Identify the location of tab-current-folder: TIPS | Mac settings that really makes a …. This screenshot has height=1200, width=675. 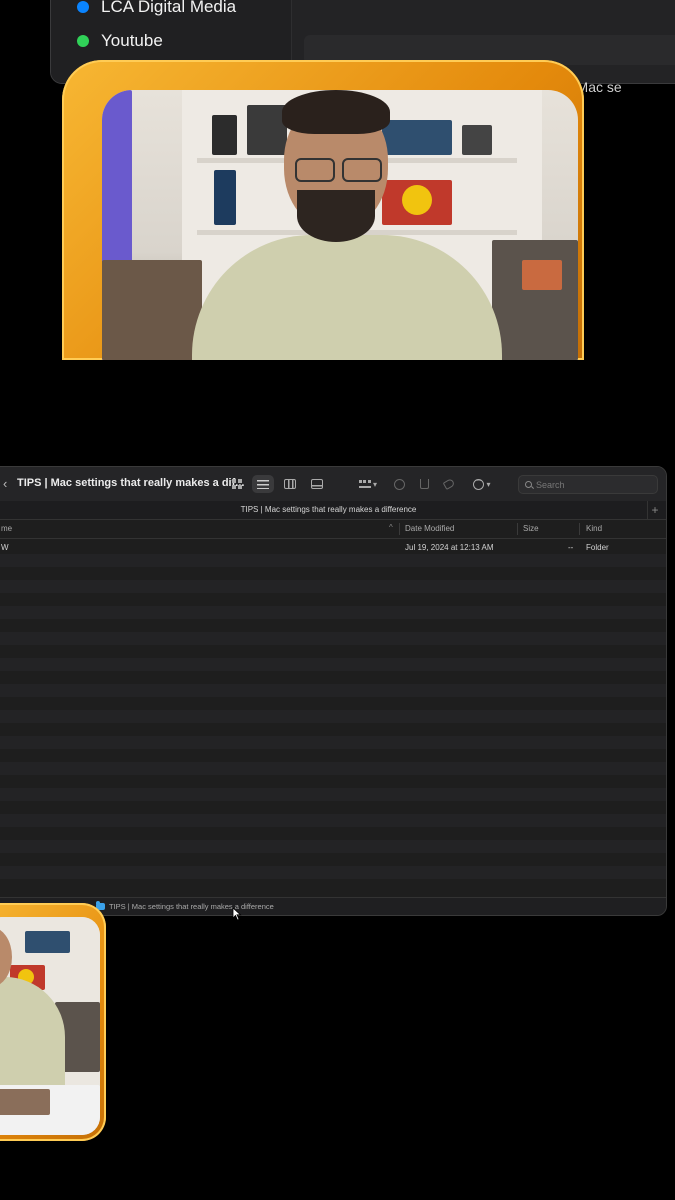
(333, 510).